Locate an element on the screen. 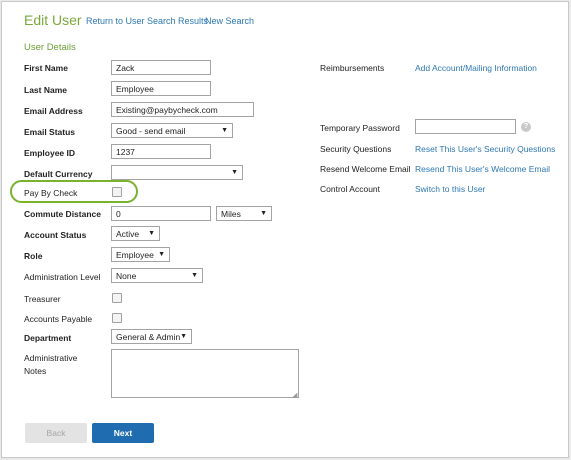 The width and height of the screenshot is (571, 460). email-status-label: Email Status is located at coordinates (50, 132).